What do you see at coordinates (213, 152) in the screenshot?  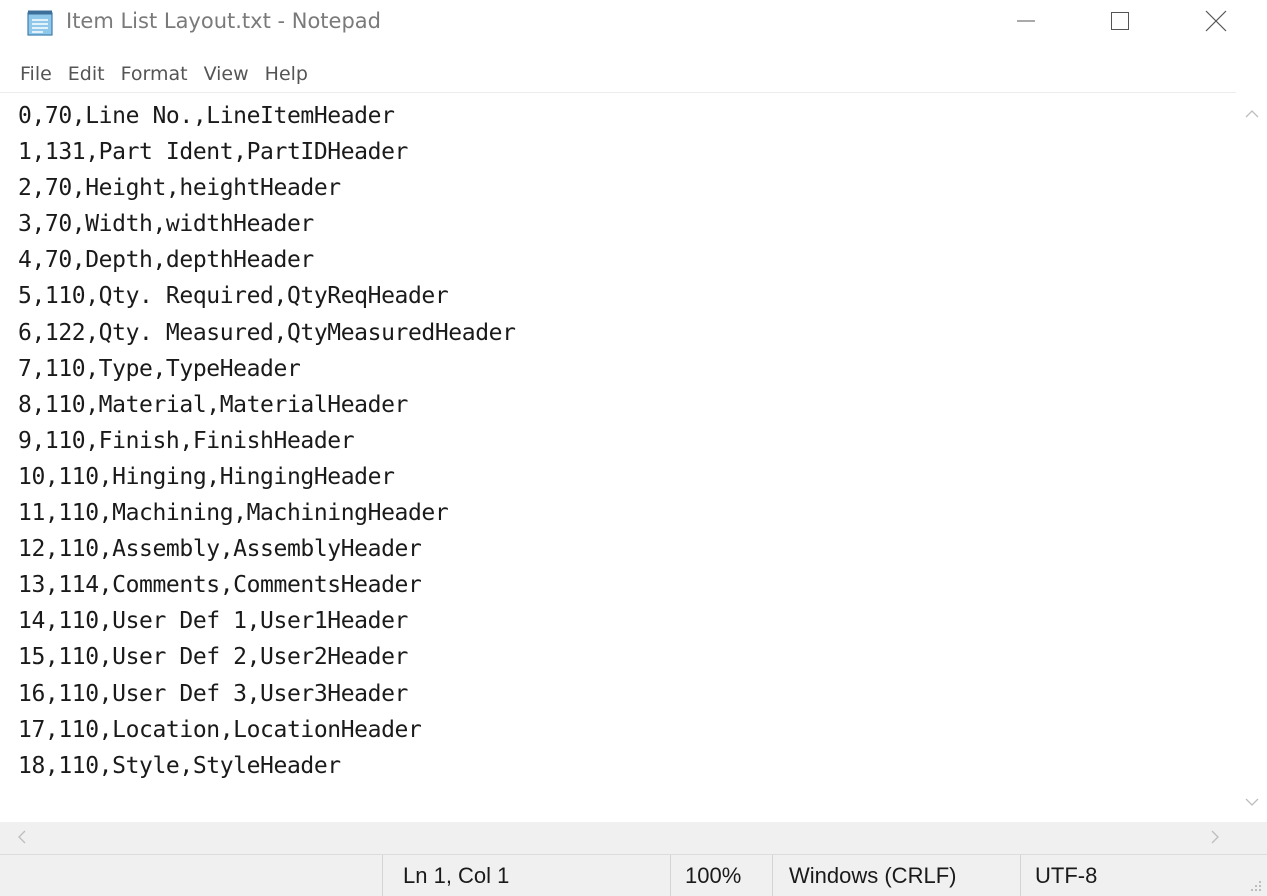 I see `text-line: 1,131,Part Ident,PartIDHeader` at bounding box center [213, 152].